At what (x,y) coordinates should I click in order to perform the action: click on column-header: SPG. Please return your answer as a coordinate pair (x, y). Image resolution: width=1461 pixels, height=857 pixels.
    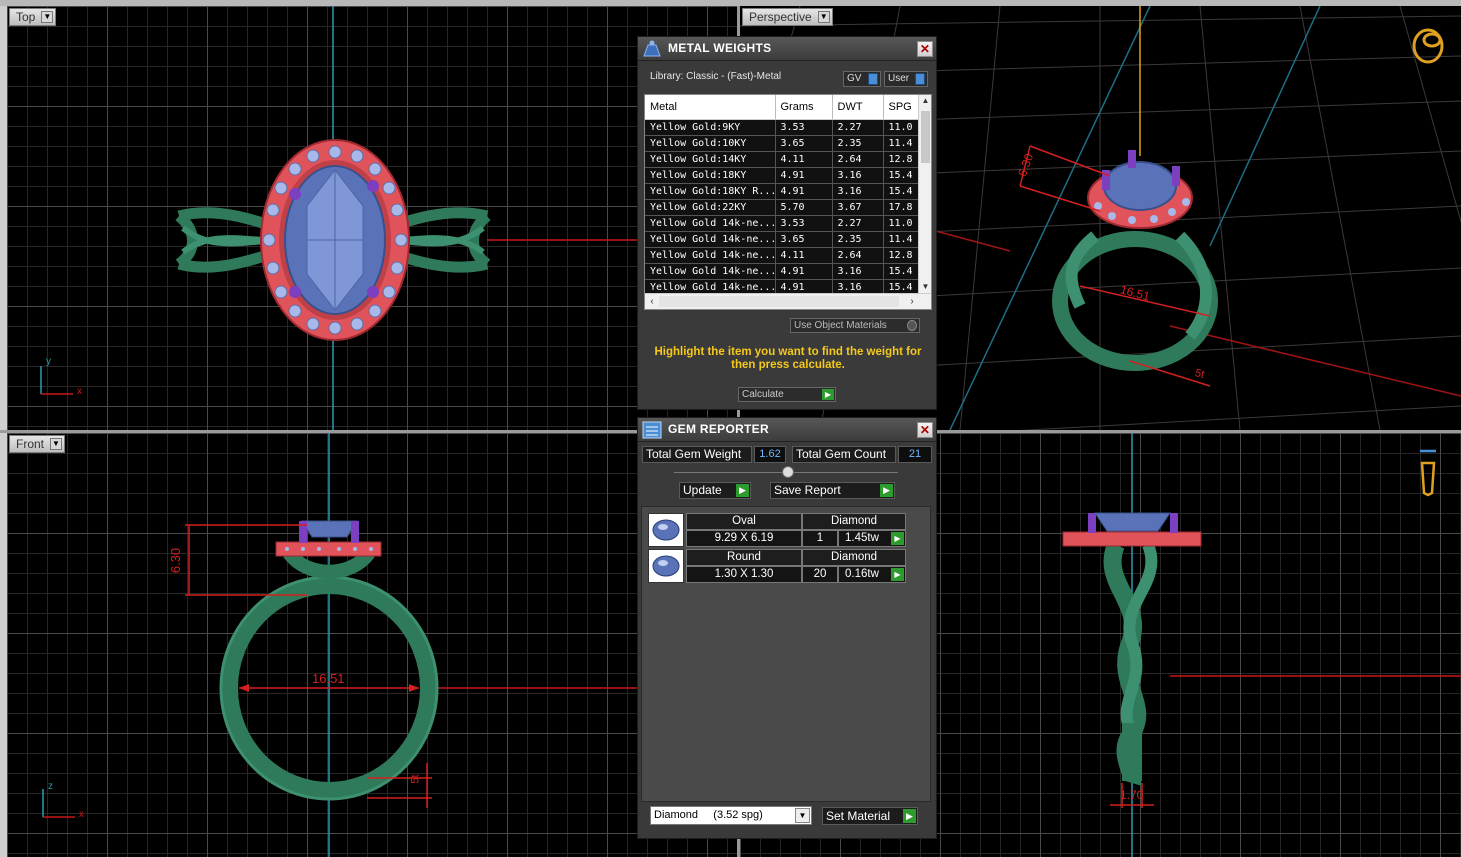
    Looking at the image, I should click on (902, 107).